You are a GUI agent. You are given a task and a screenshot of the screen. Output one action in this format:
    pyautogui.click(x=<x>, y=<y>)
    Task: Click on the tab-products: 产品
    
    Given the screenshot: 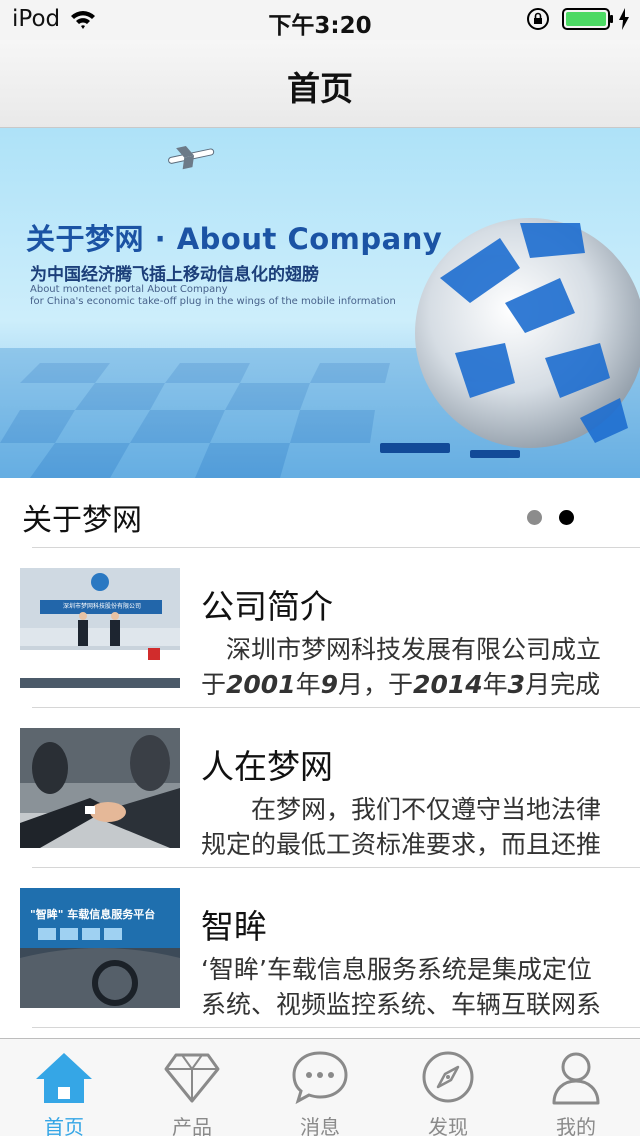 What is the action you would take?
    pyautogui.click(x=192, y=1087)
    